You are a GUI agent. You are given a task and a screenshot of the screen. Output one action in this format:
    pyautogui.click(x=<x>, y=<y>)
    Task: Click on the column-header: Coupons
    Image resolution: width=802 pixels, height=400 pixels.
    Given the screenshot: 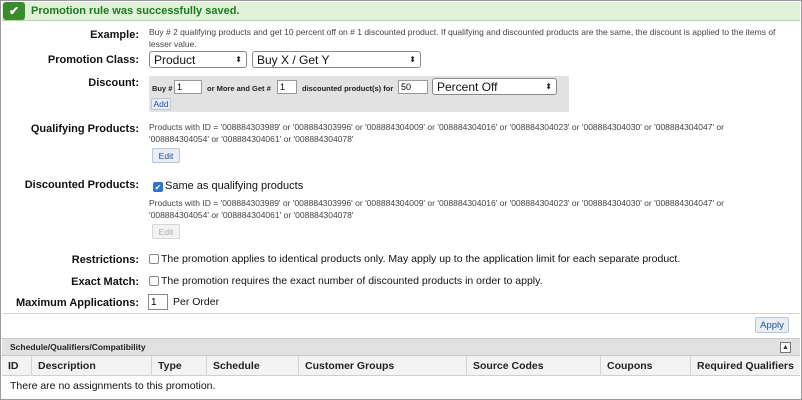 What is the action you would take?
    pyautogui.click(x=646, y=366)
    